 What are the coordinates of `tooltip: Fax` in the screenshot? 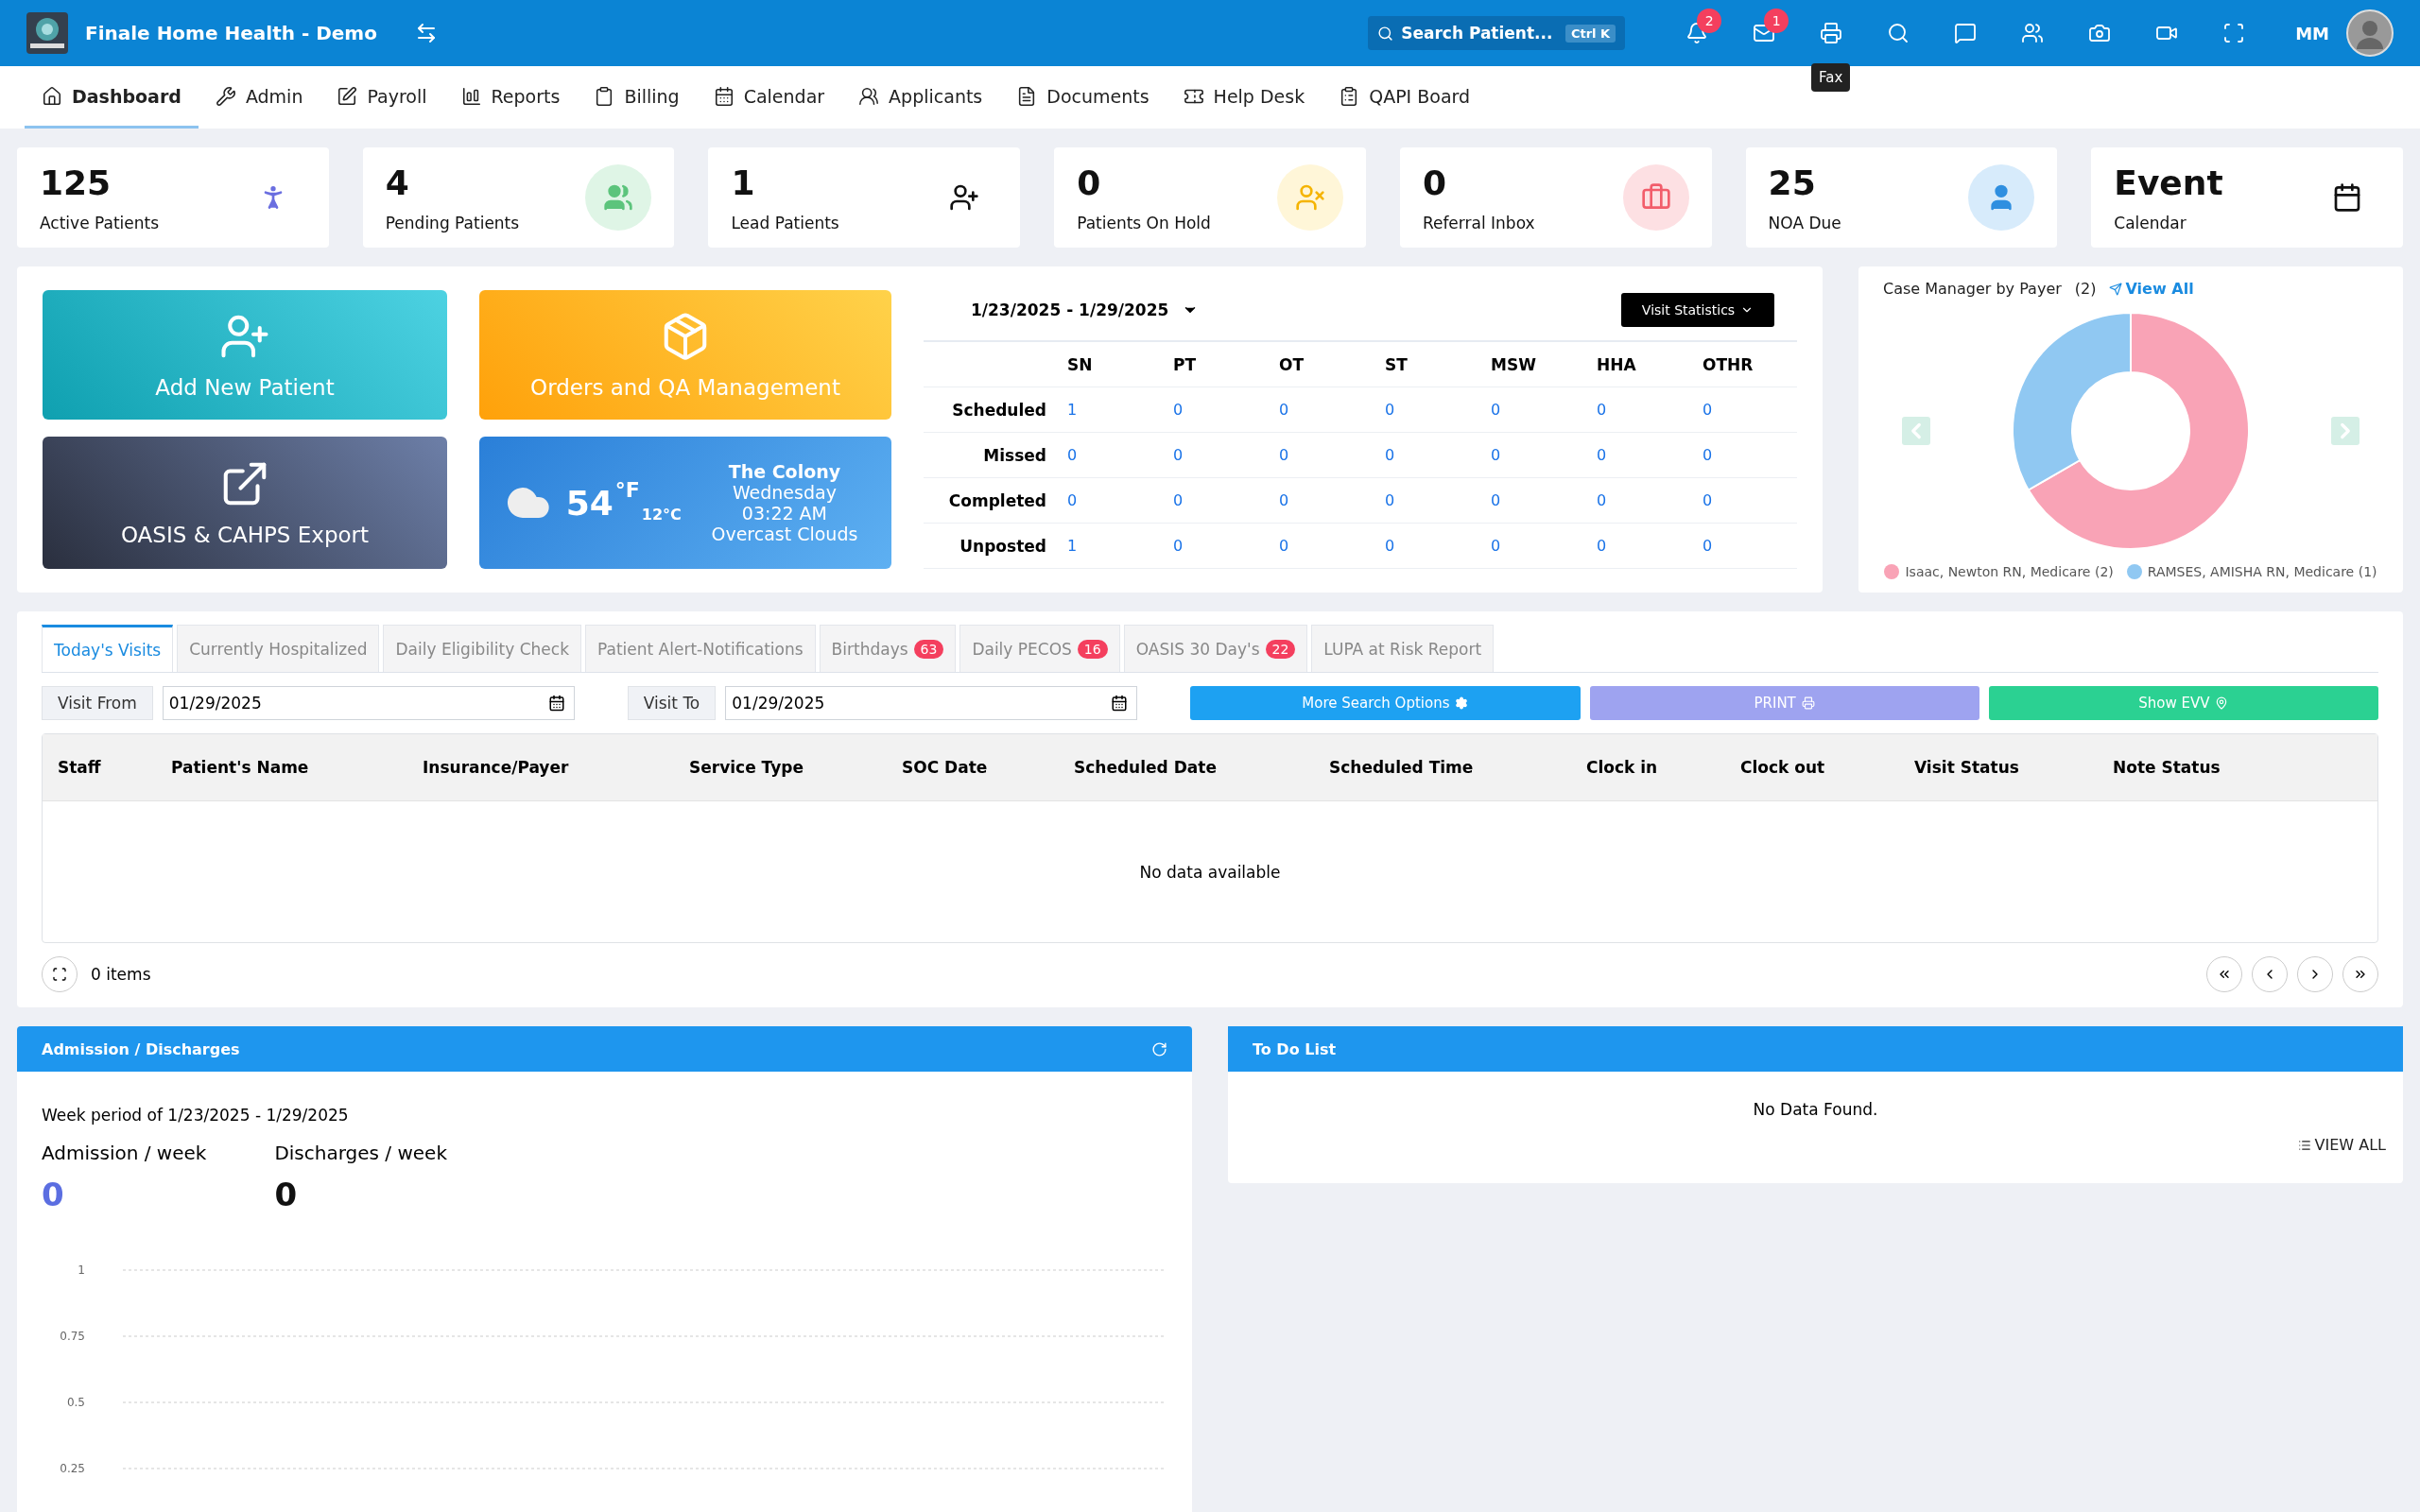 It's located at (1831, 77).